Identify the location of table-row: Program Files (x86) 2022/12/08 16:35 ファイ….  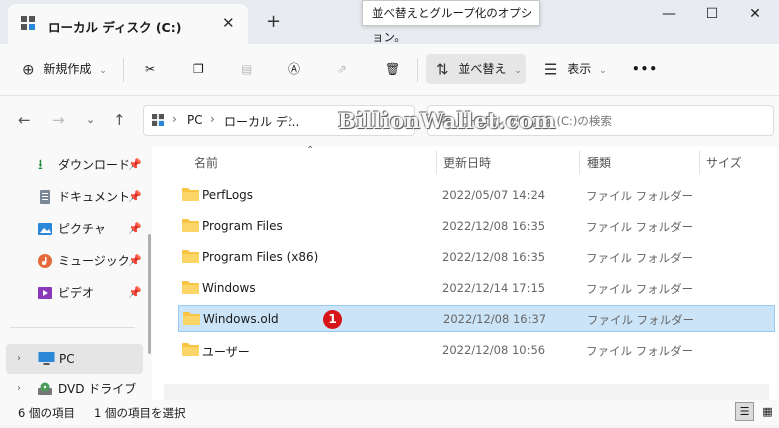
(476, 257).